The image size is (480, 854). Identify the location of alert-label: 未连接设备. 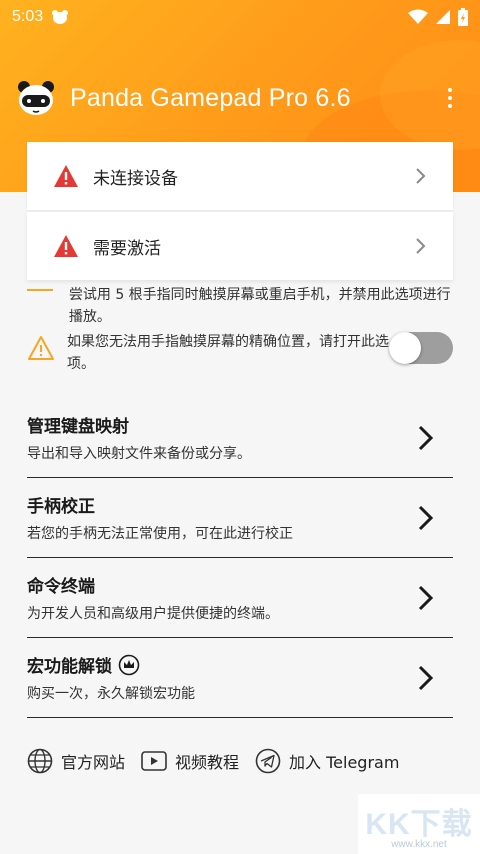
(135, 178).